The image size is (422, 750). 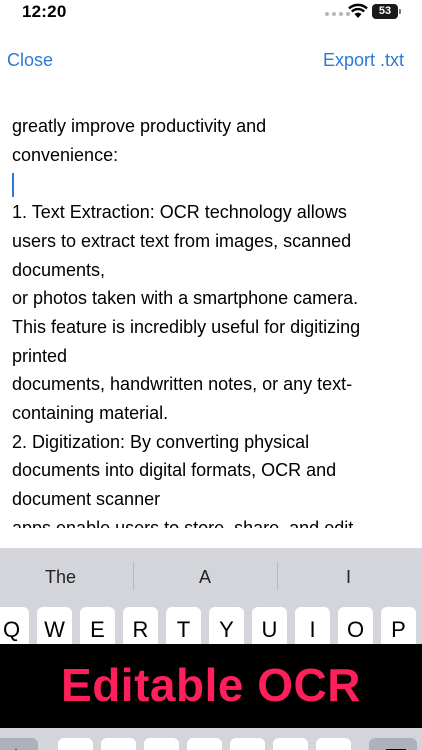 I want to click on suggestion-bar: The A I, so click(x=211, y=577).